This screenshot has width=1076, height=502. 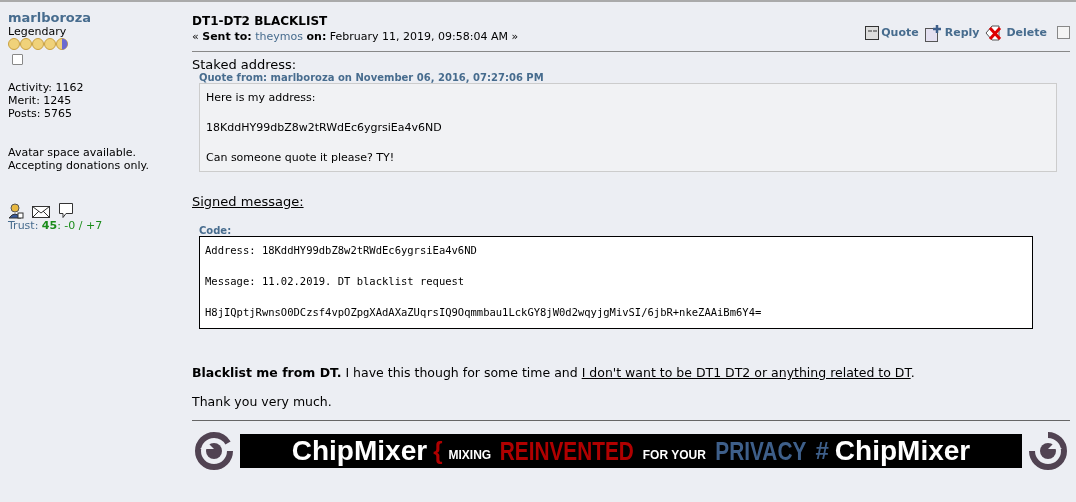 What do you see at coordinates (38, 31) in the screenshot?
I see `rank-label: Legendary` at bounding box center [38, 31].